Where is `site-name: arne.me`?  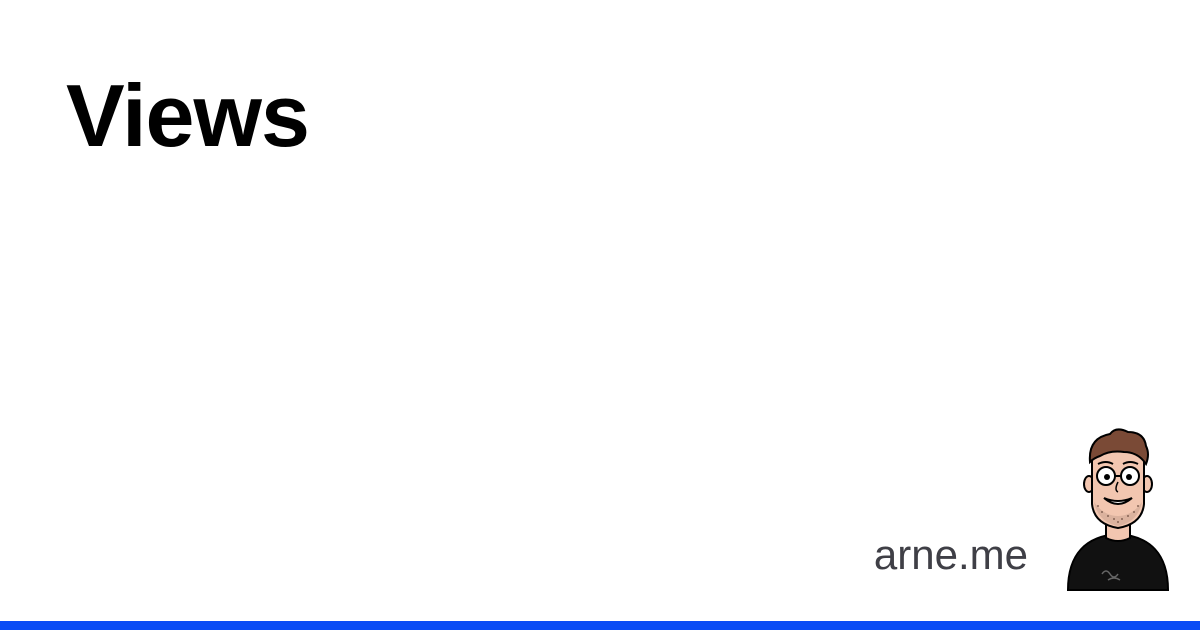 site-name: arne.me is located at coordinates (950, 554).